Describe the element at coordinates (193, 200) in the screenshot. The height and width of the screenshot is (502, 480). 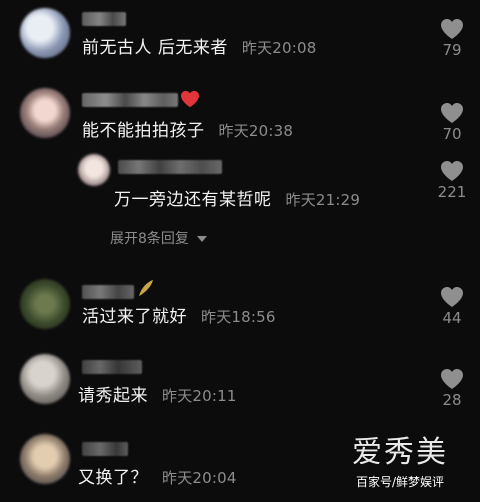
I see `comment-text: 万一旁边还有某哲呢` at that location.